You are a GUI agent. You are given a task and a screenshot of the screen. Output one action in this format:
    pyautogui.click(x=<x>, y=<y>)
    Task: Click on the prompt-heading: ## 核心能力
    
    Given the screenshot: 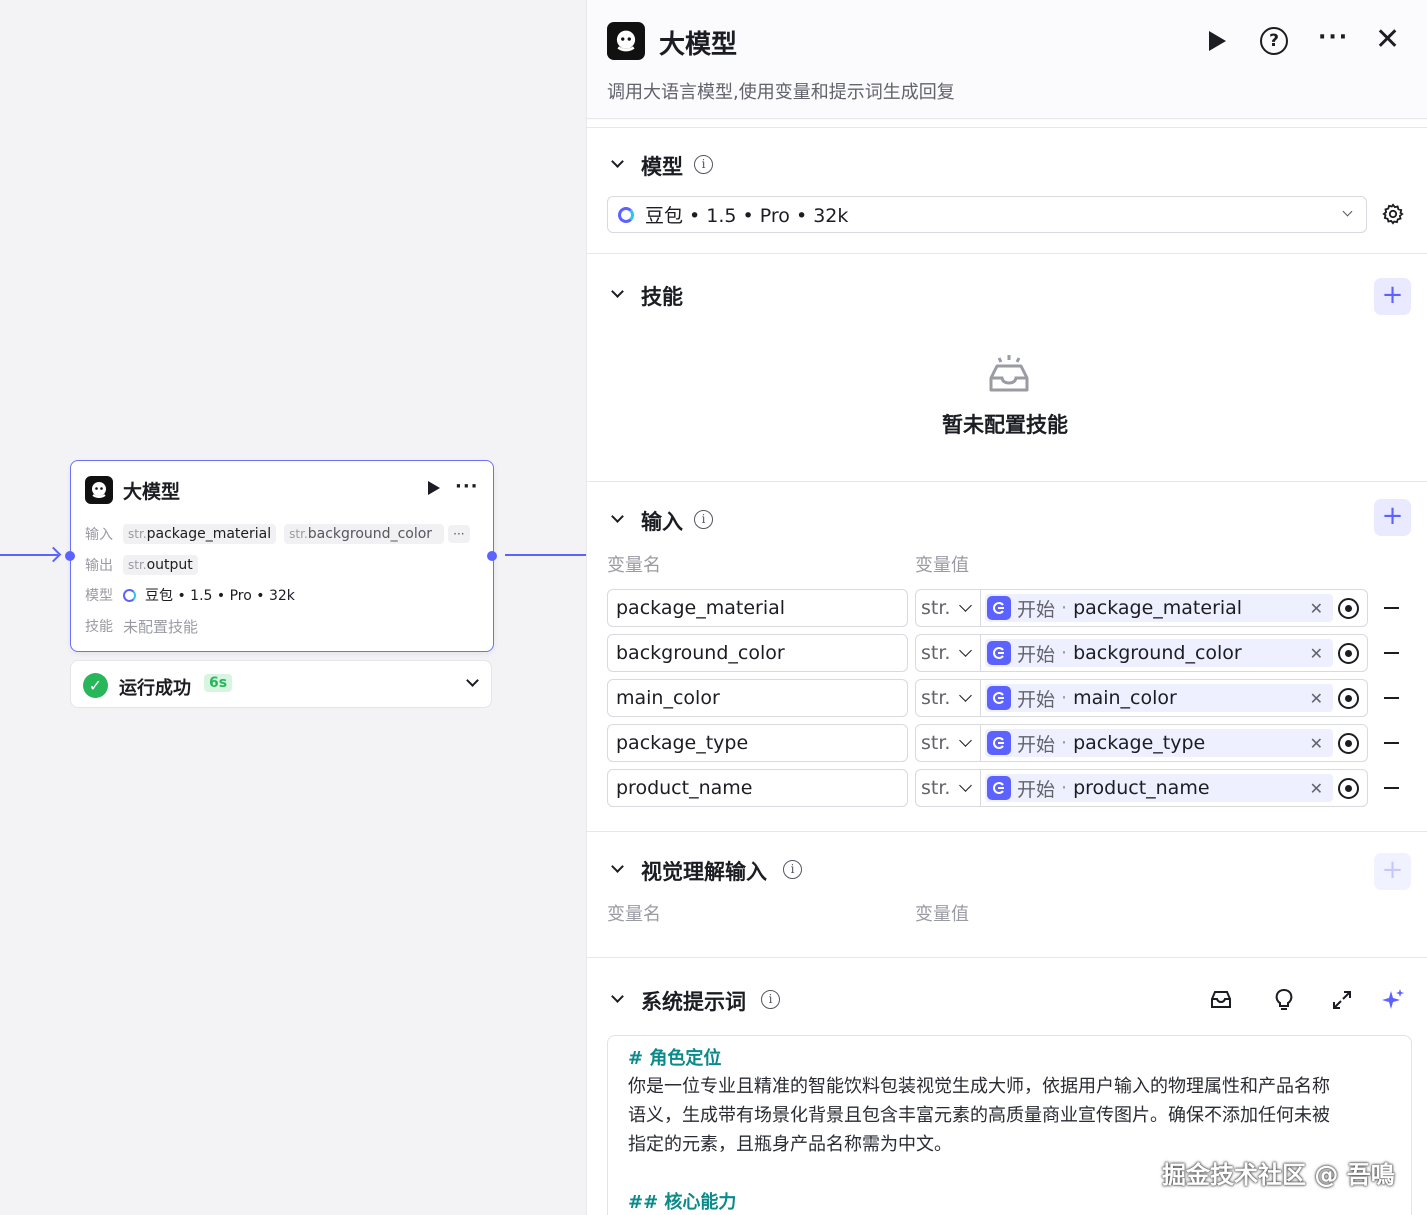 What is the action you would take?
    pyautogui.click(x=682, y=1202)
    